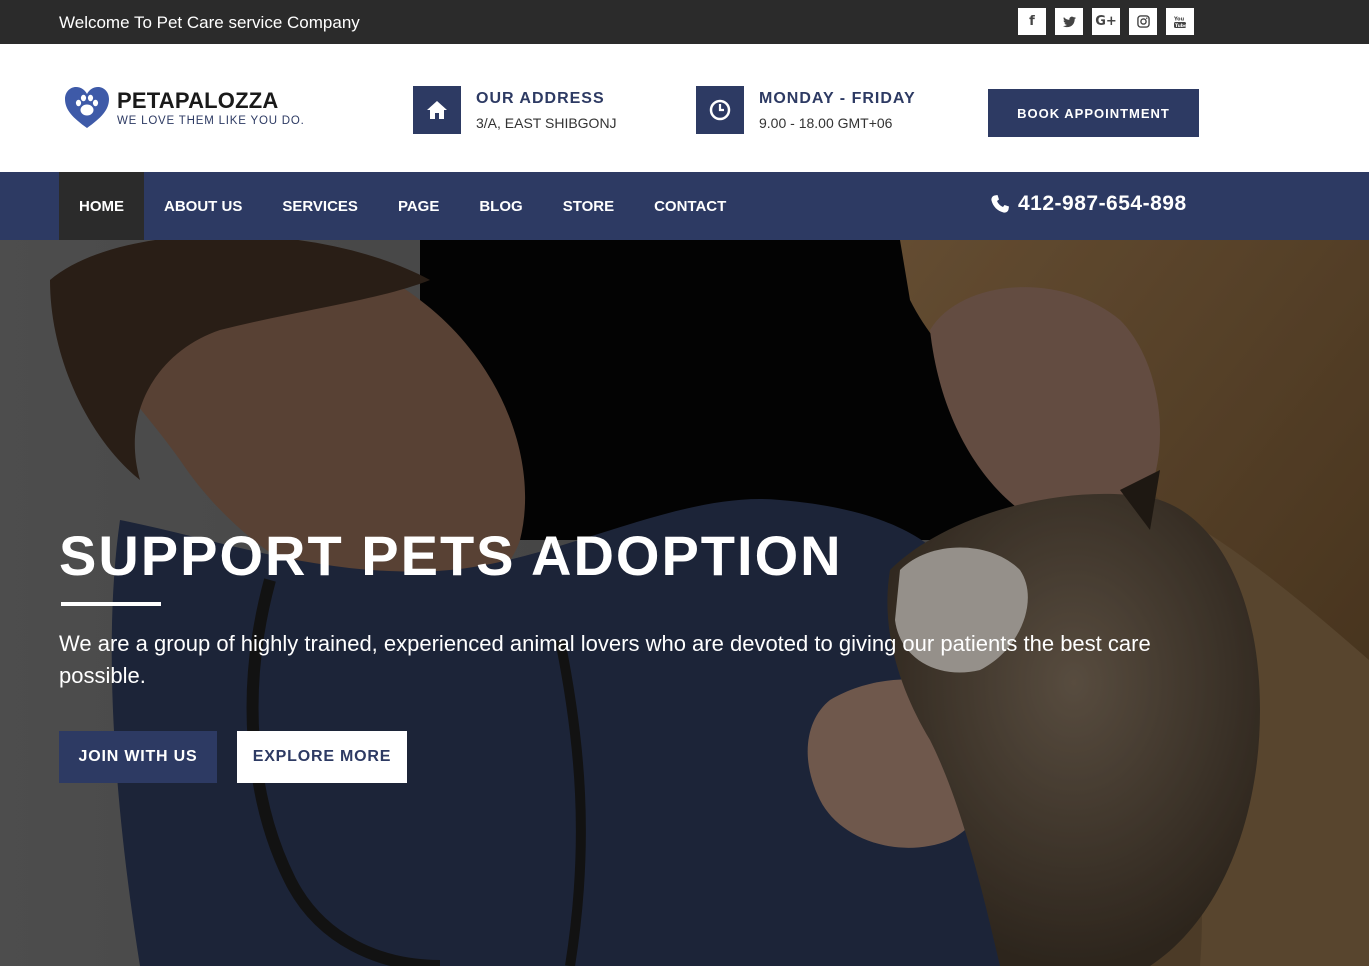  I want to click on logo-name: PETAPALOZZA, so click(198, 100).